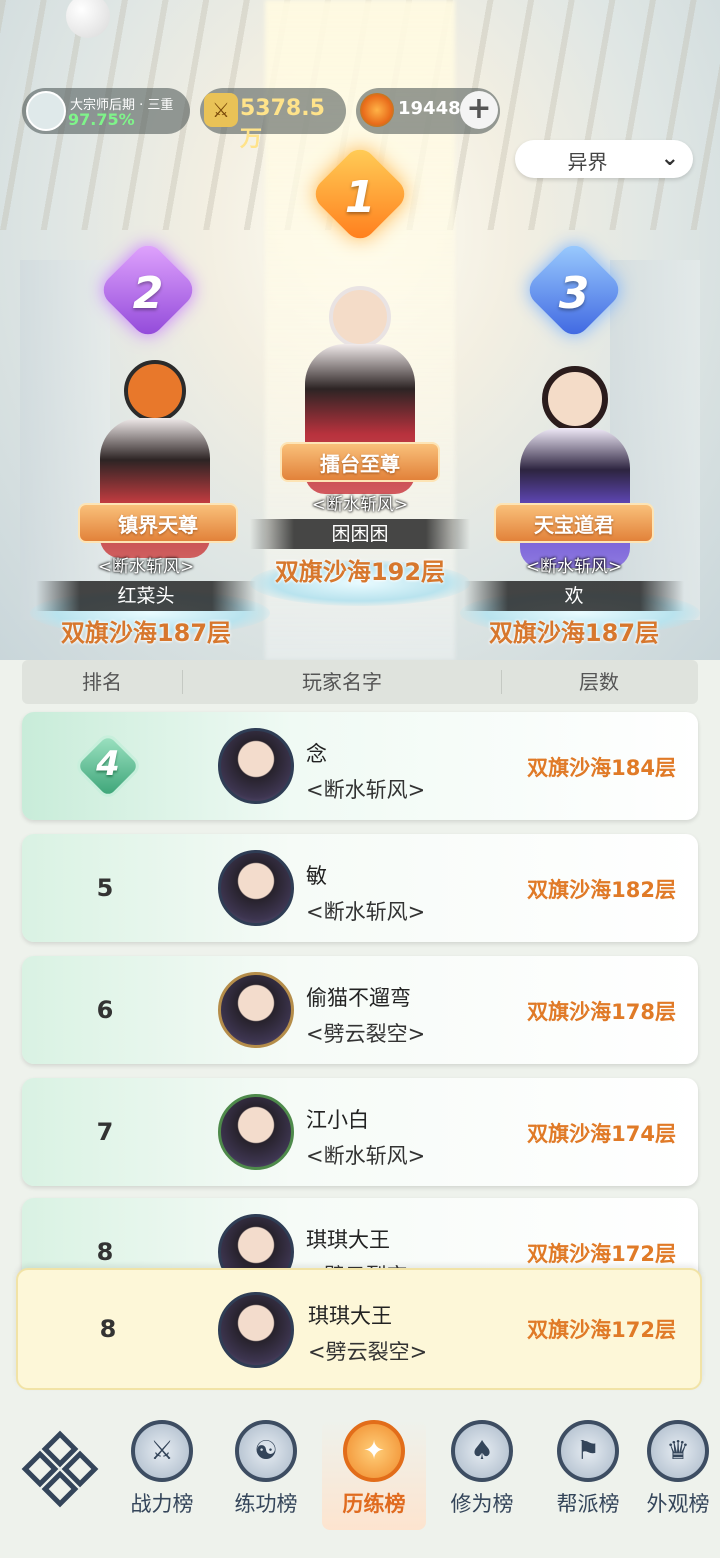  Describe the element at coordinates (587, 162) in the screenshot. I see `server-select-value: 异界` at that location.